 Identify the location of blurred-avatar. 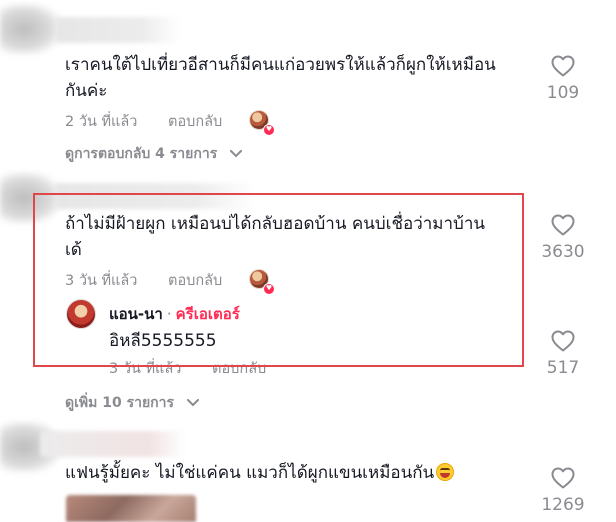
(30, 29).